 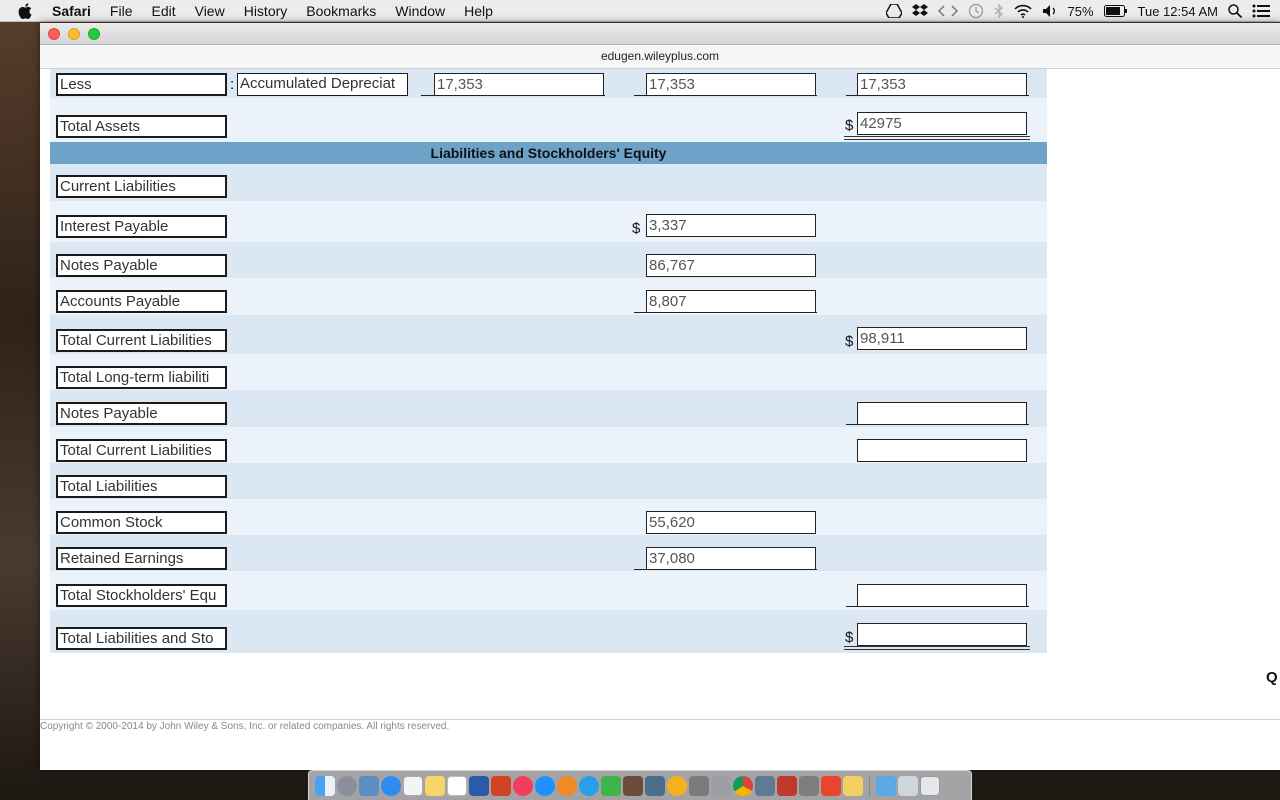 What do you see at coordinates (141, 186) in the screenshot?
I see `row-label: Current Liabilities` at bounding box center [141, 186].